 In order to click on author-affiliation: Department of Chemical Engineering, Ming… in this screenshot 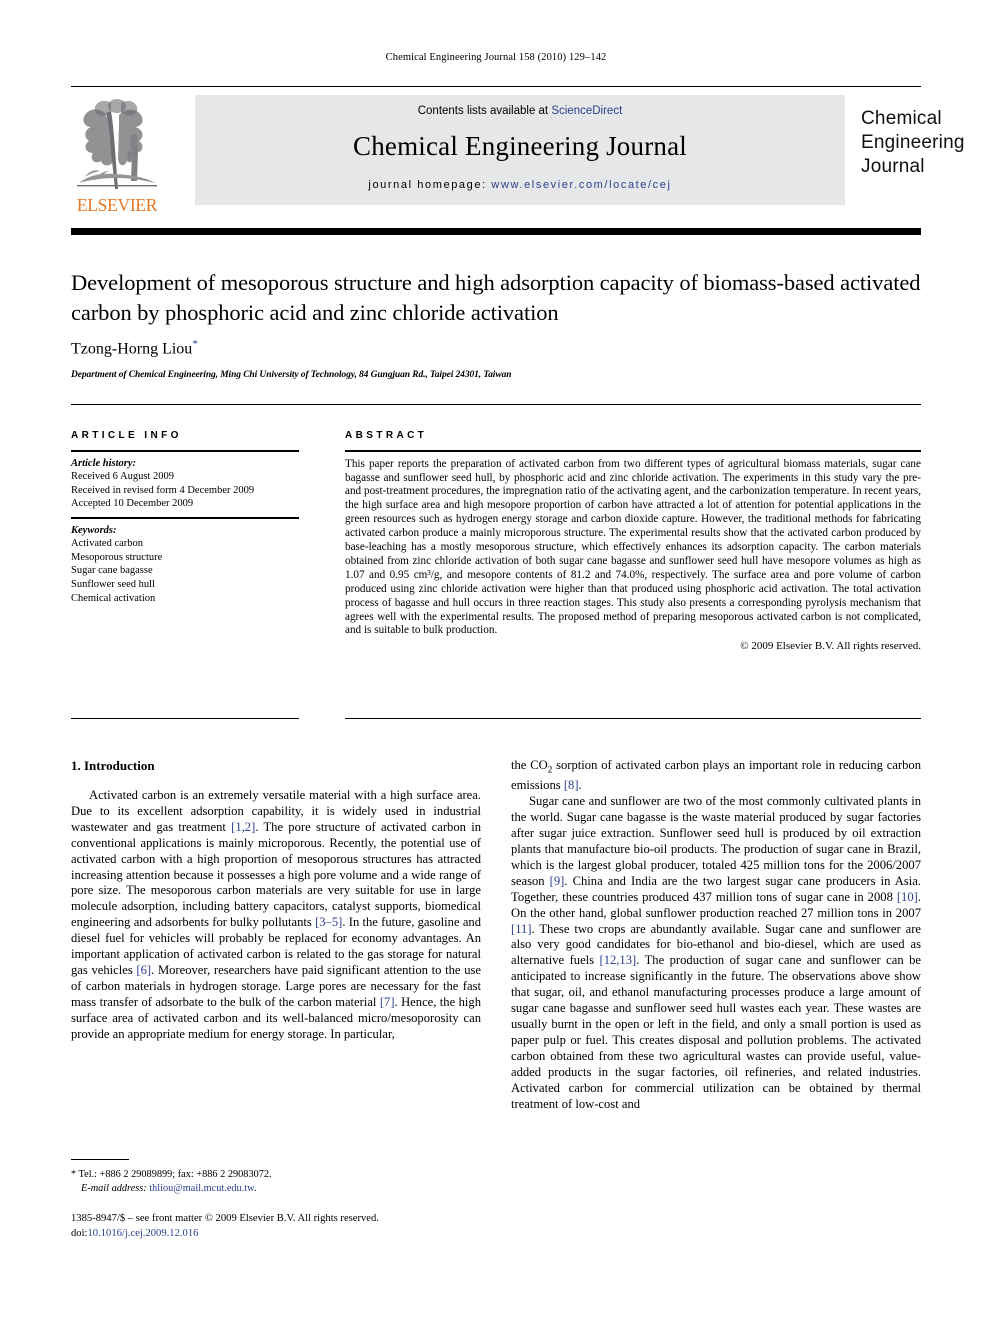, I will do `click(291, 375)`.